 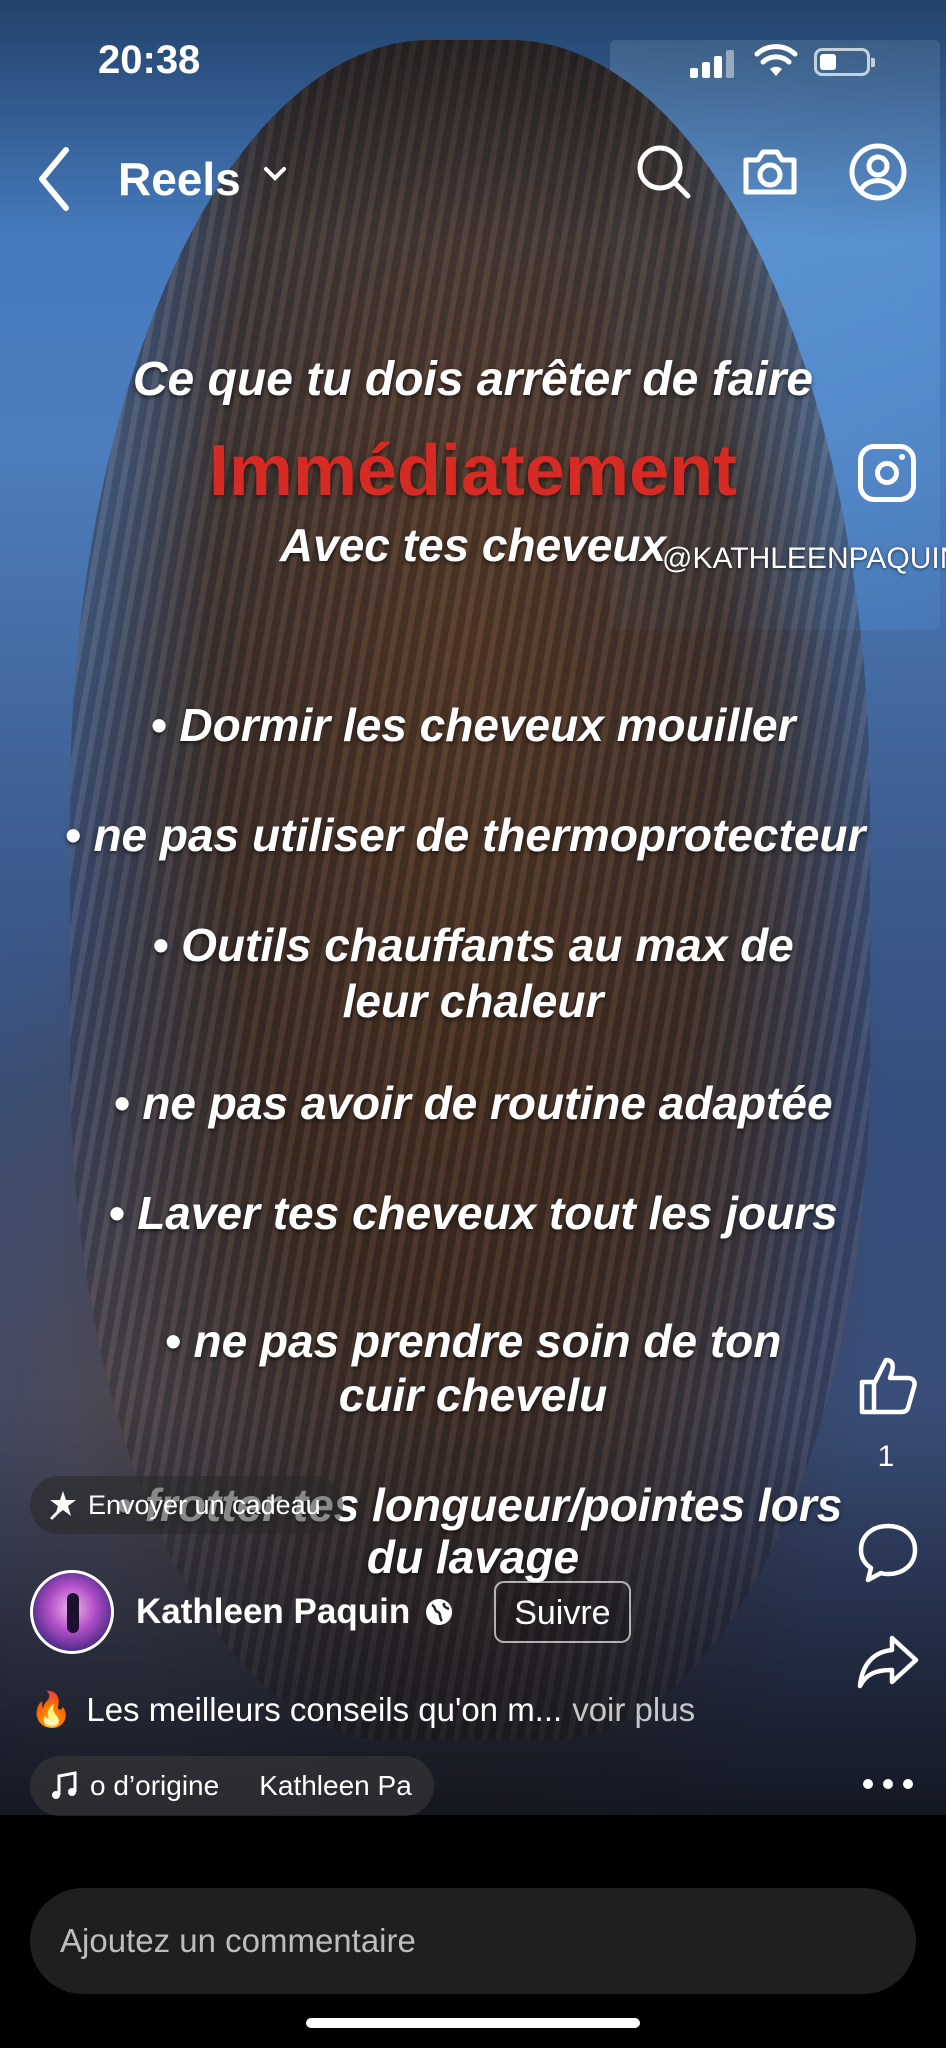 What do you see at coordinates (886, 1456) in the screenshot?
I see `like-count: 1` at bounding box center [886, 1456].